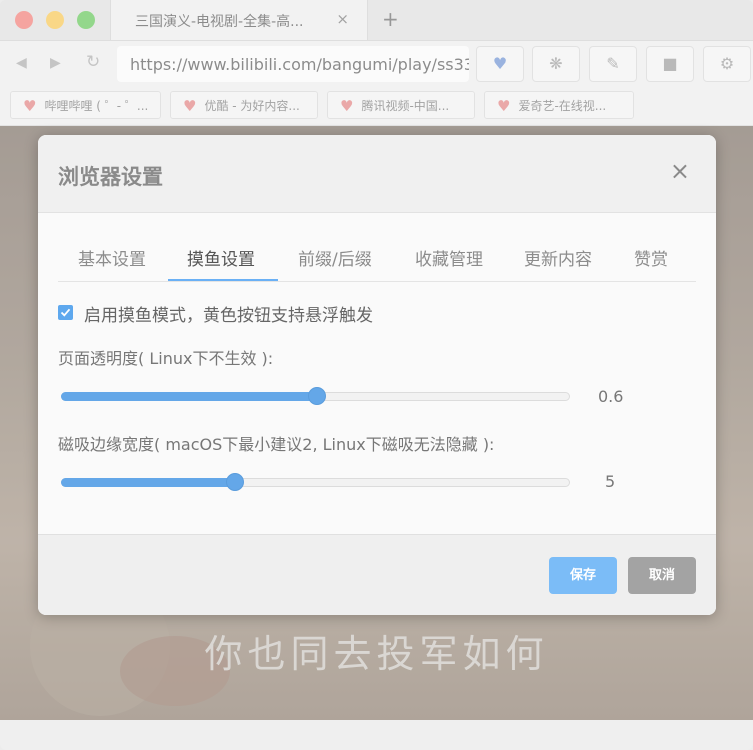 This screenshot has height=750, width=753. I want to click on tab-favorites: 收藏管理, so click(449, 257).